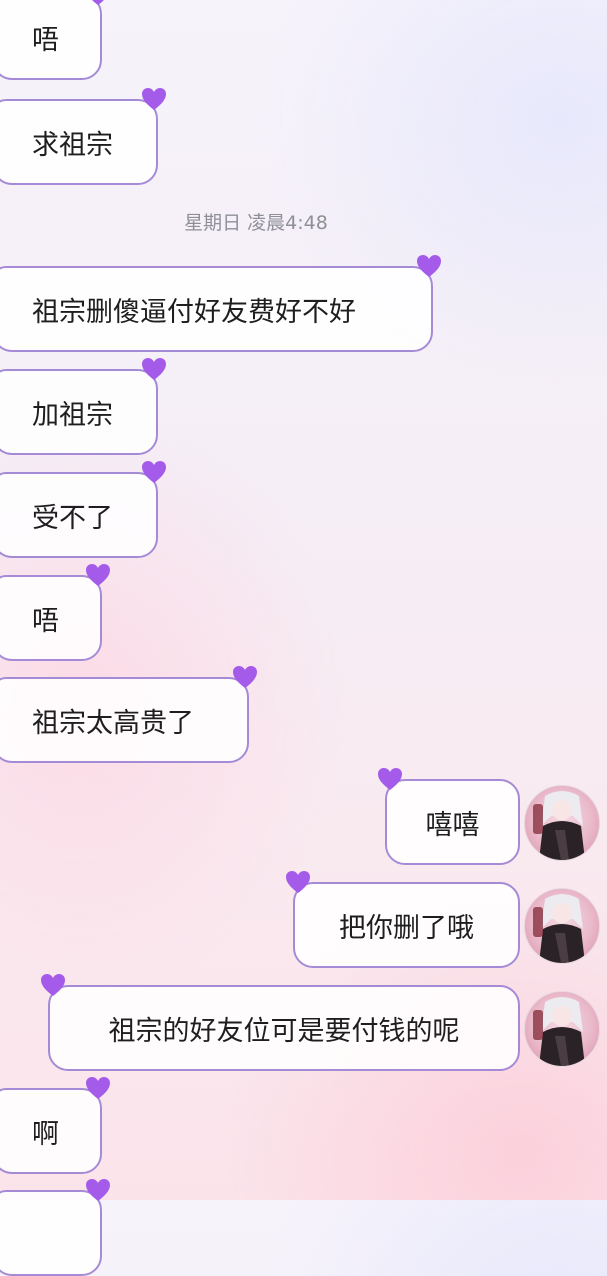 The width and height of the screenshot is (607, 1276). I want to click on message-text: 祖宗太高贵了, so click(113, 723).